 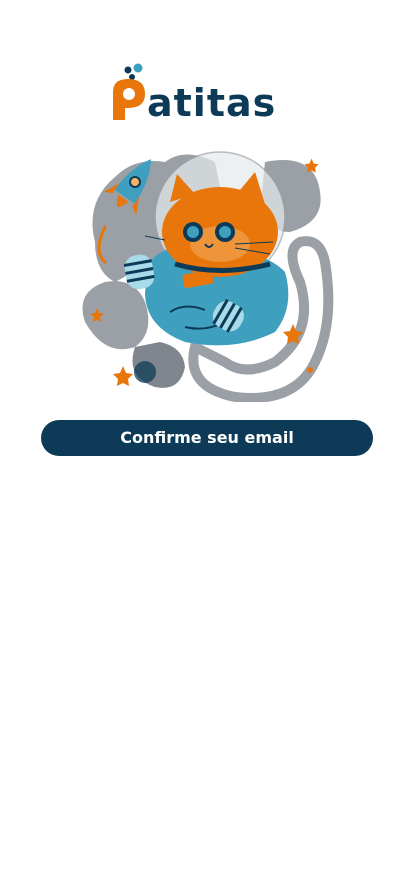 What do you see at coordinates (207, 438) in the screenshot?
I see `confirm-email-button: Confirme seu email` at bounding box center [207, 438].